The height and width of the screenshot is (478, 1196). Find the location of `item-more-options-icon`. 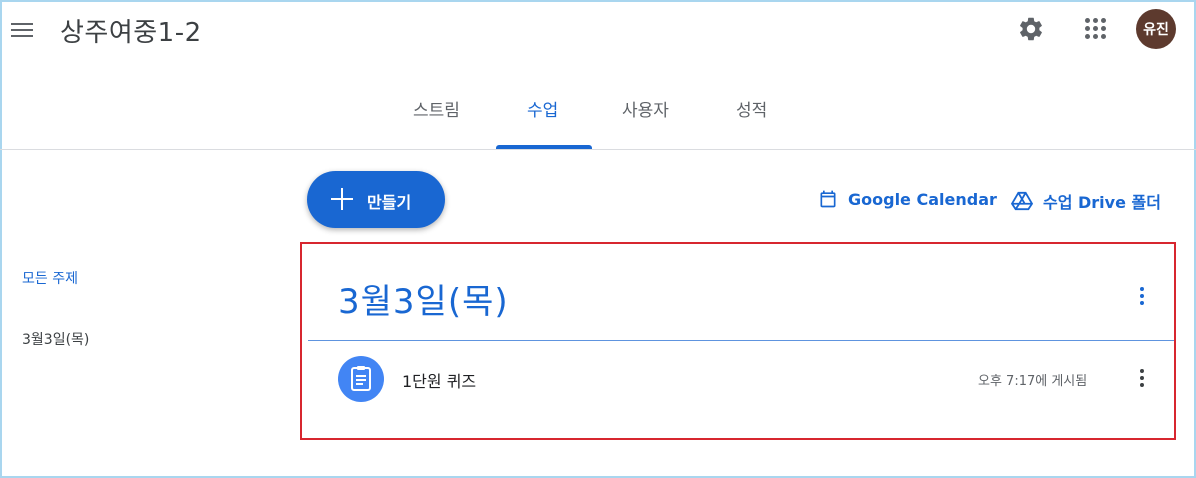

item-more-options-icon is located at coordinates (1142, 378).